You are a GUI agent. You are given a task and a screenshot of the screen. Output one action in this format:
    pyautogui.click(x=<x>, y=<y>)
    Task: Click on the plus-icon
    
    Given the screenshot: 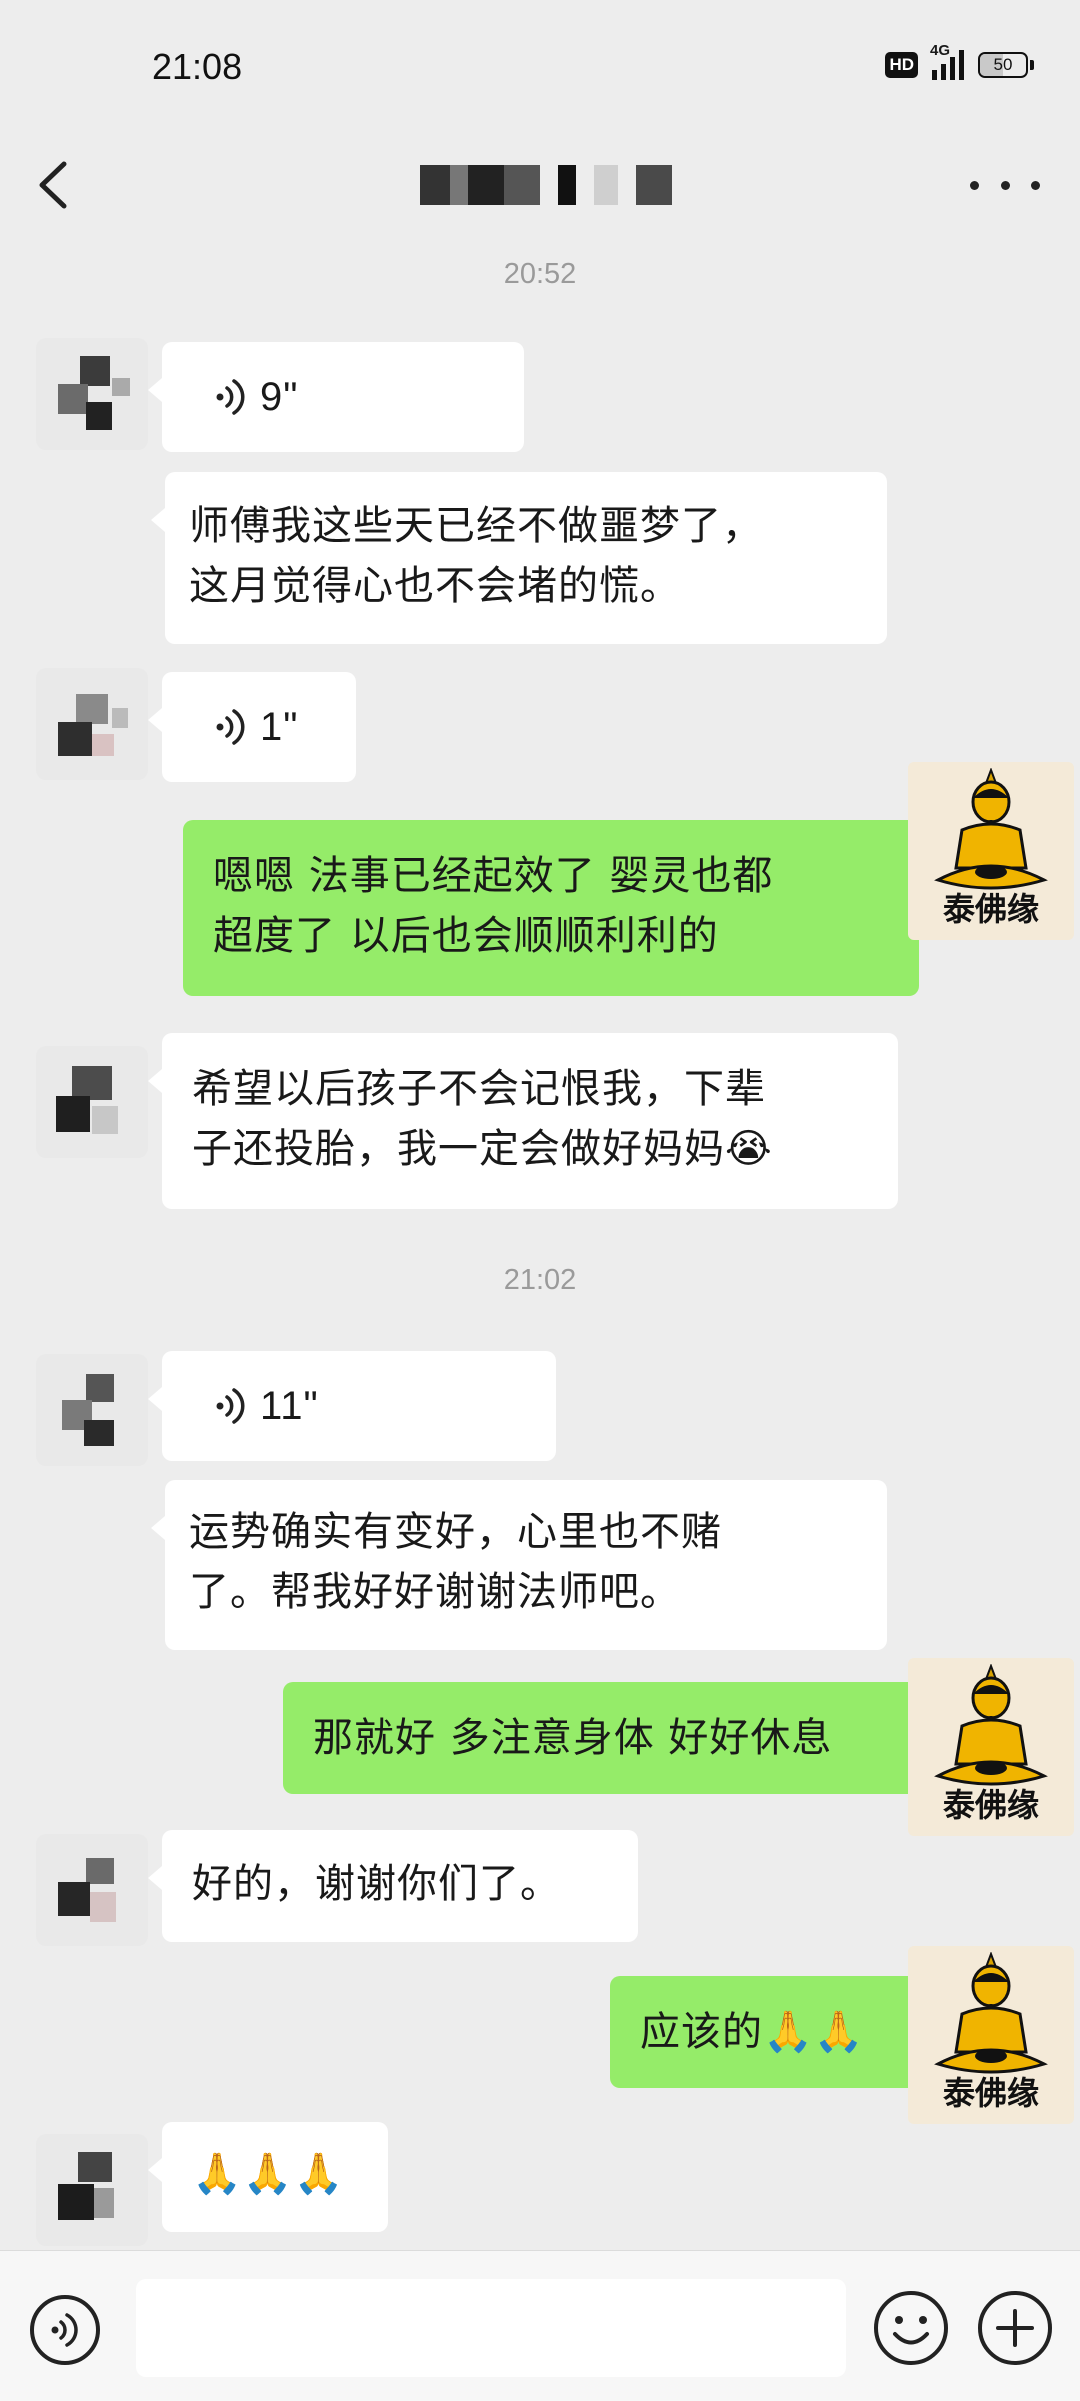 What is the action you would take?
    pyautogui.click(x=1015, y=2328)
    